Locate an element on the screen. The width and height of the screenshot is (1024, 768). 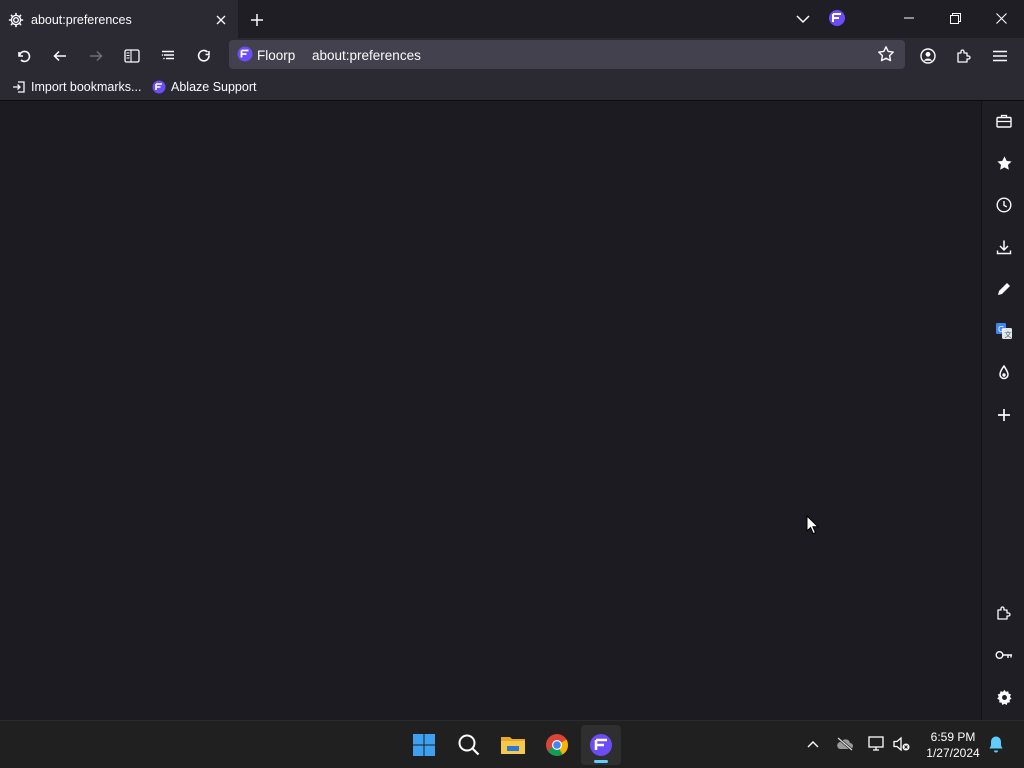
reload-button is located at coordinates (204, 56).